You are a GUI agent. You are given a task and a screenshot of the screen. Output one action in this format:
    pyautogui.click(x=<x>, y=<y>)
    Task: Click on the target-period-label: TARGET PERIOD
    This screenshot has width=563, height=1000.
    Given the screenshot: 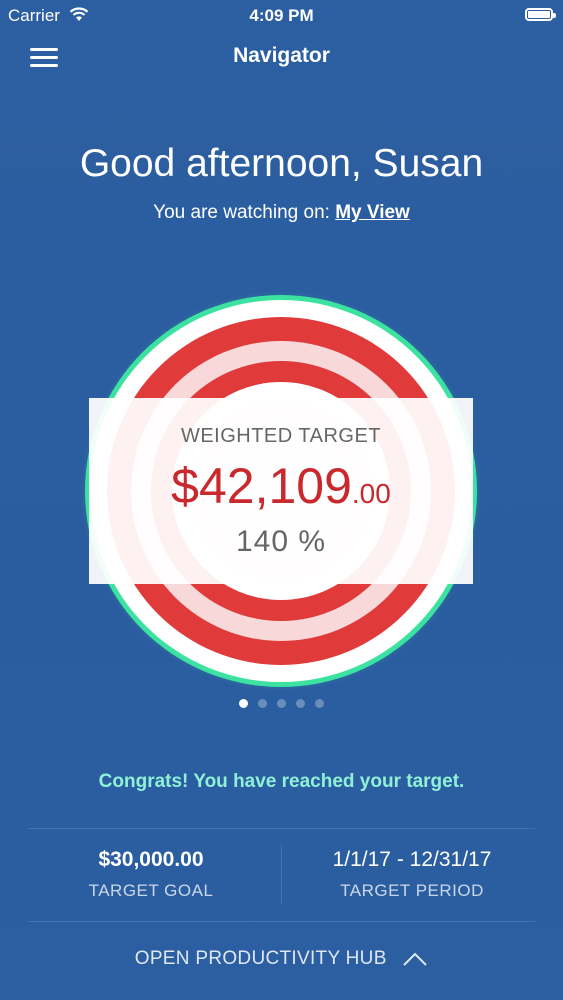 What is the action you would take?
    pyautogui.click(x=412, y=890)
    